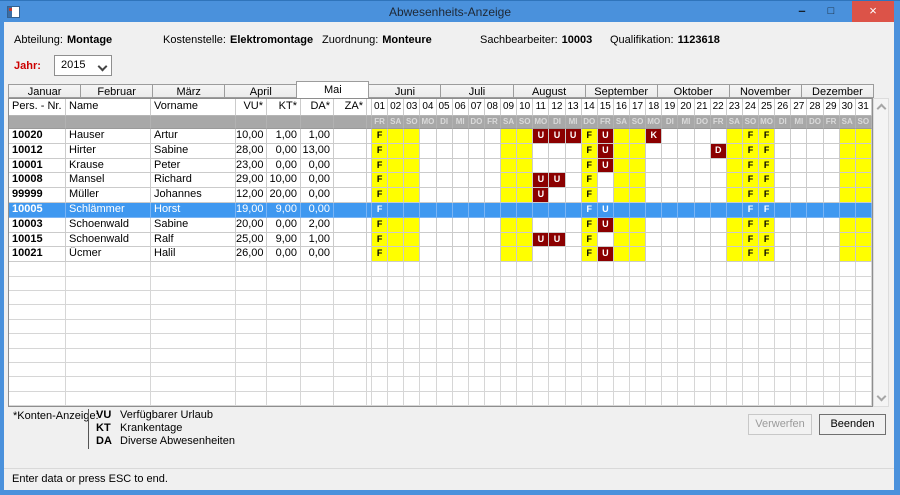 The width and height of the screenshot is (900, 495). What do you see at coordinates (638, 107) in the screenshot?
I see `column-header-day-17: 17` at bounding box center [638, 107].